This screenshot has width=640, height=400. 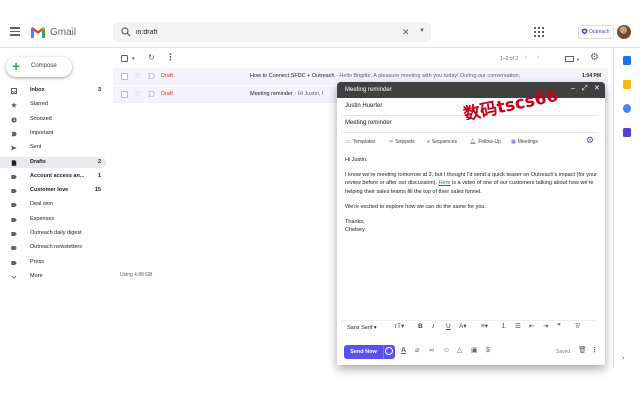 What do you see at coordinates (518, 327) in the screenshot?
I see `bulleted-list-icon: ☰` at bounding box center [518, 327].